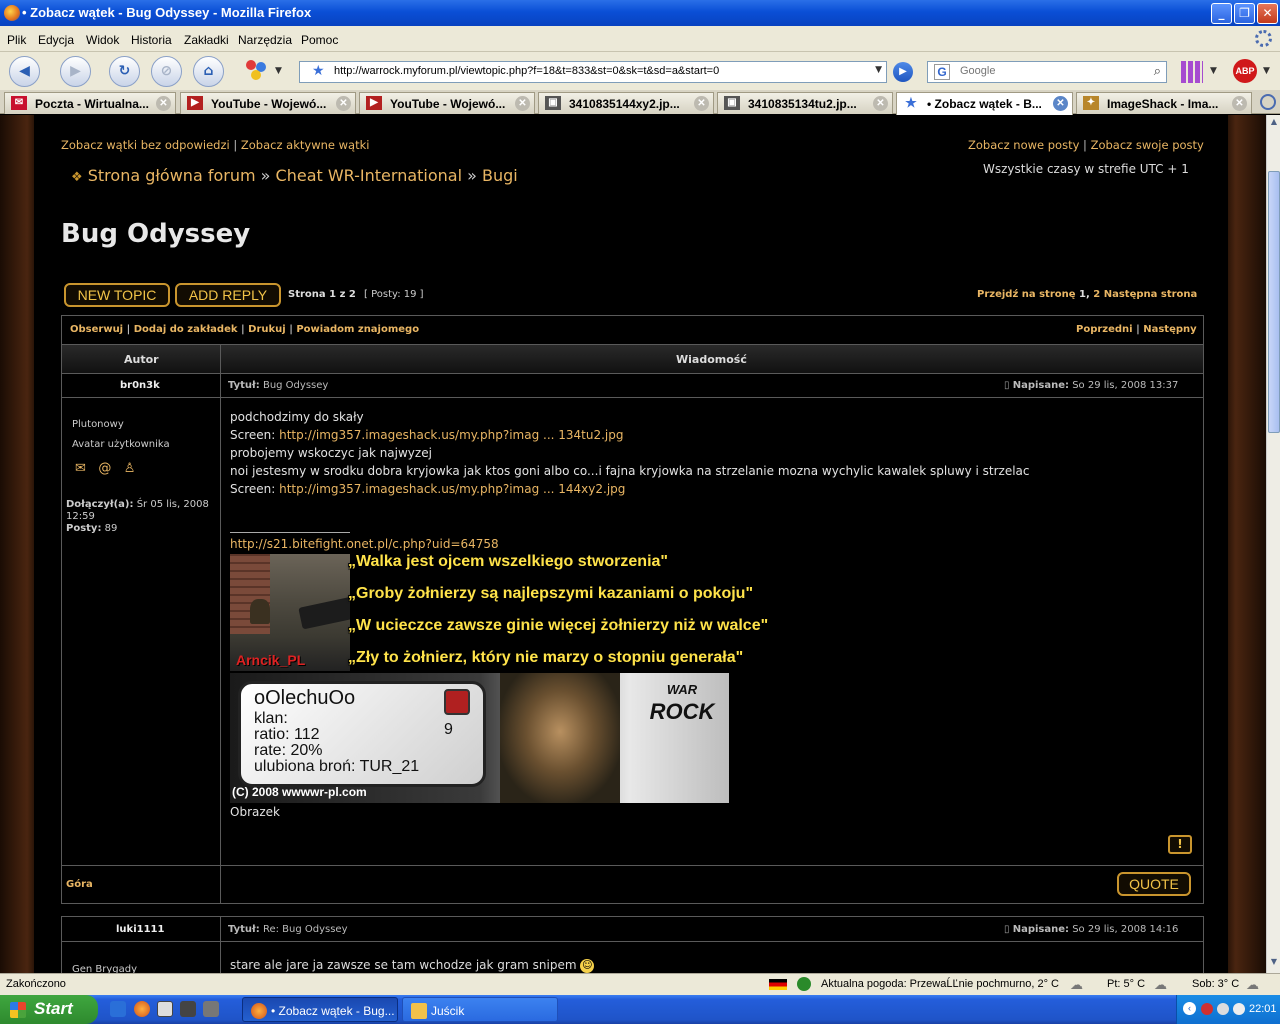  Describe the element at coordinates (140, 929) in the screenshot. I see `post-author: luki1111` at that location.